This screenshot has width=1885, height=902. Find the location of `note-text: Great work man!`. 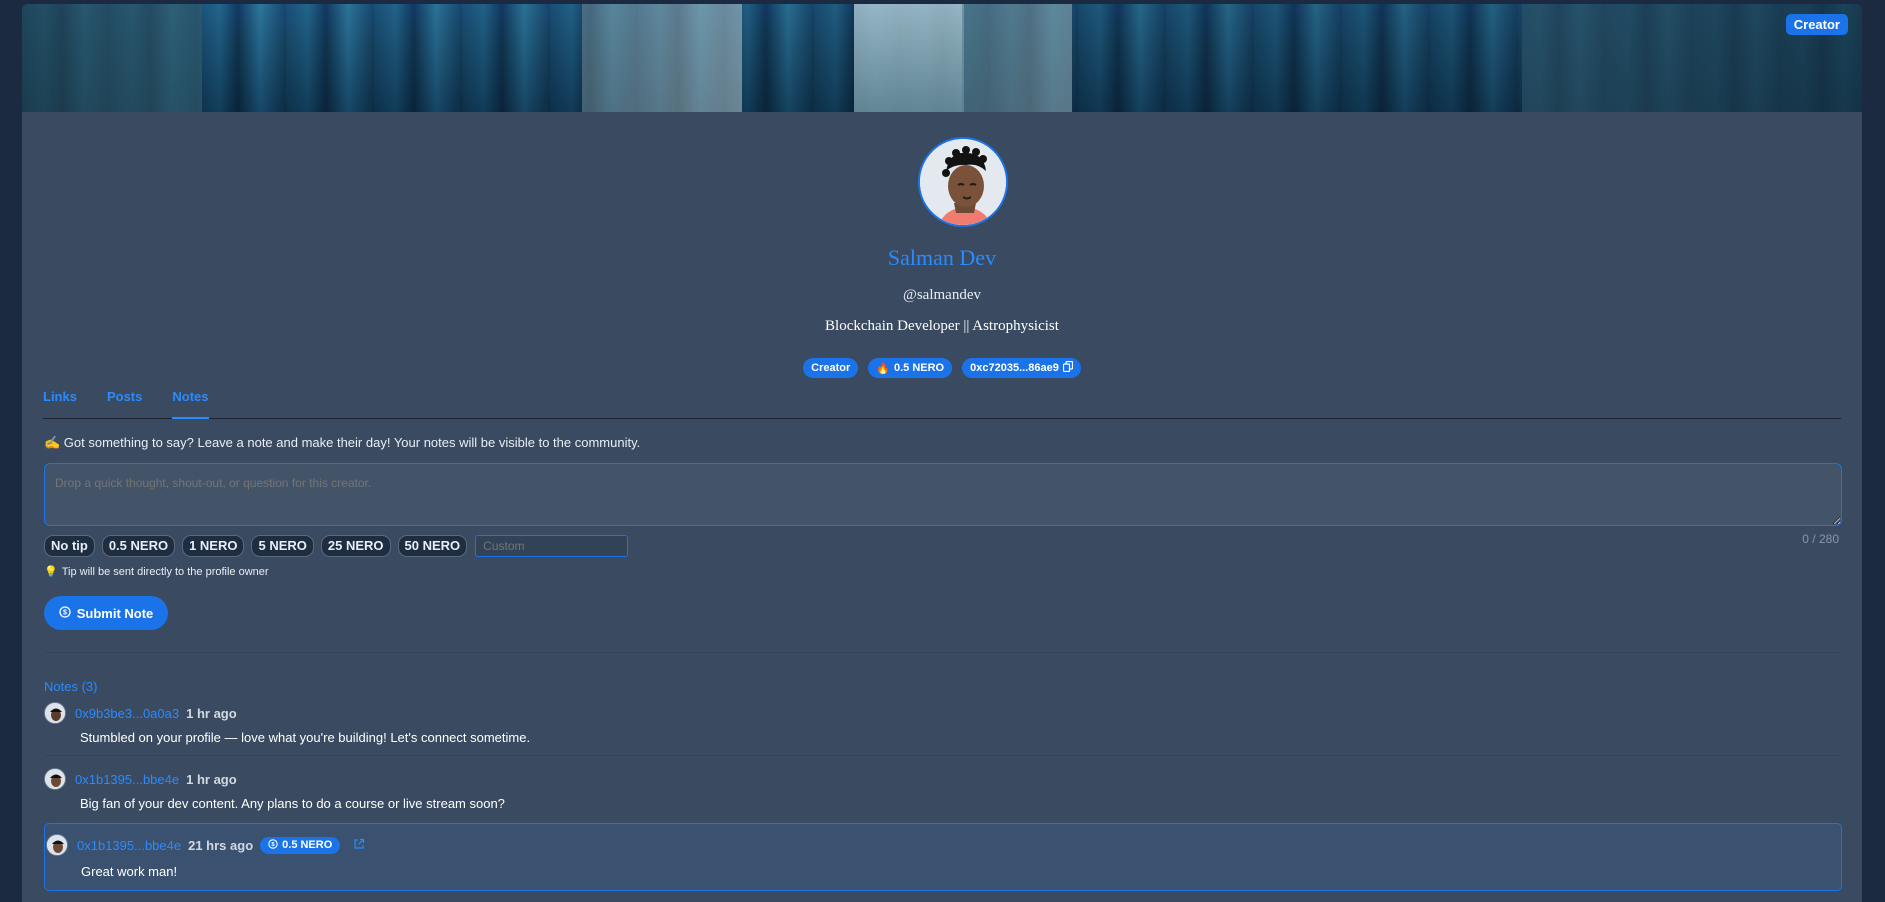

note-text: Great work man! is located at coordinates (129, 871).